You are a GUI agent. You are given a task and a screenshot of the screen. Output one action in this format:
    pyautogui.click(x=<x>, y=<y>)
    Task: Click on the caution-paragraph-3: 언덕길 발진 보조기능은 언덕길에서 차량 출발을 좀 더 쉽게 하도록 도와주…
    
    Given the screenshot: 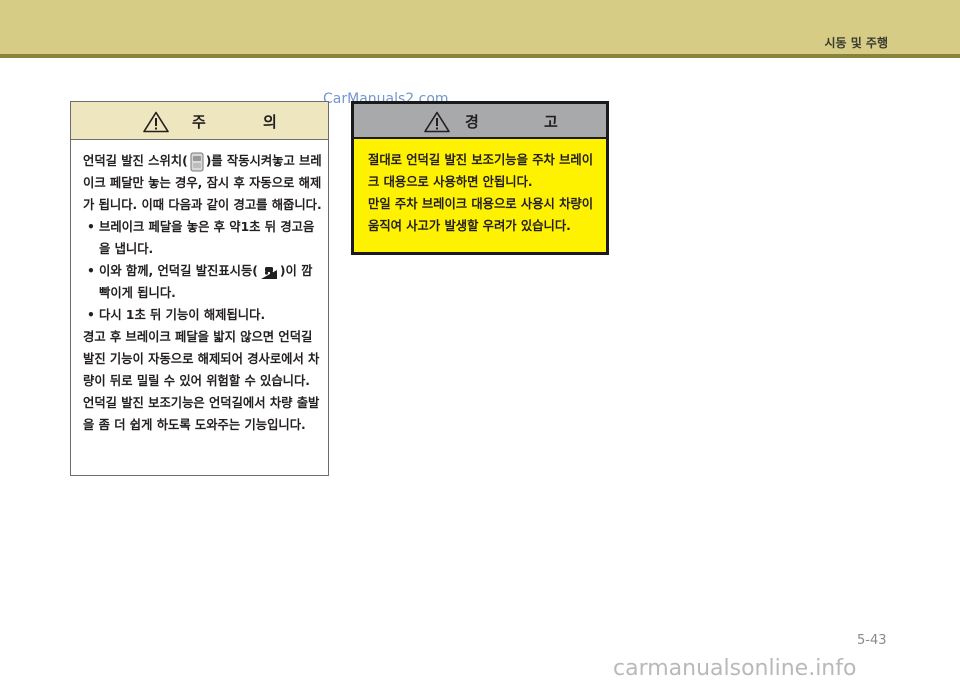 What is the action you would take?
    pyautogui.click(x=201, y=414)
    